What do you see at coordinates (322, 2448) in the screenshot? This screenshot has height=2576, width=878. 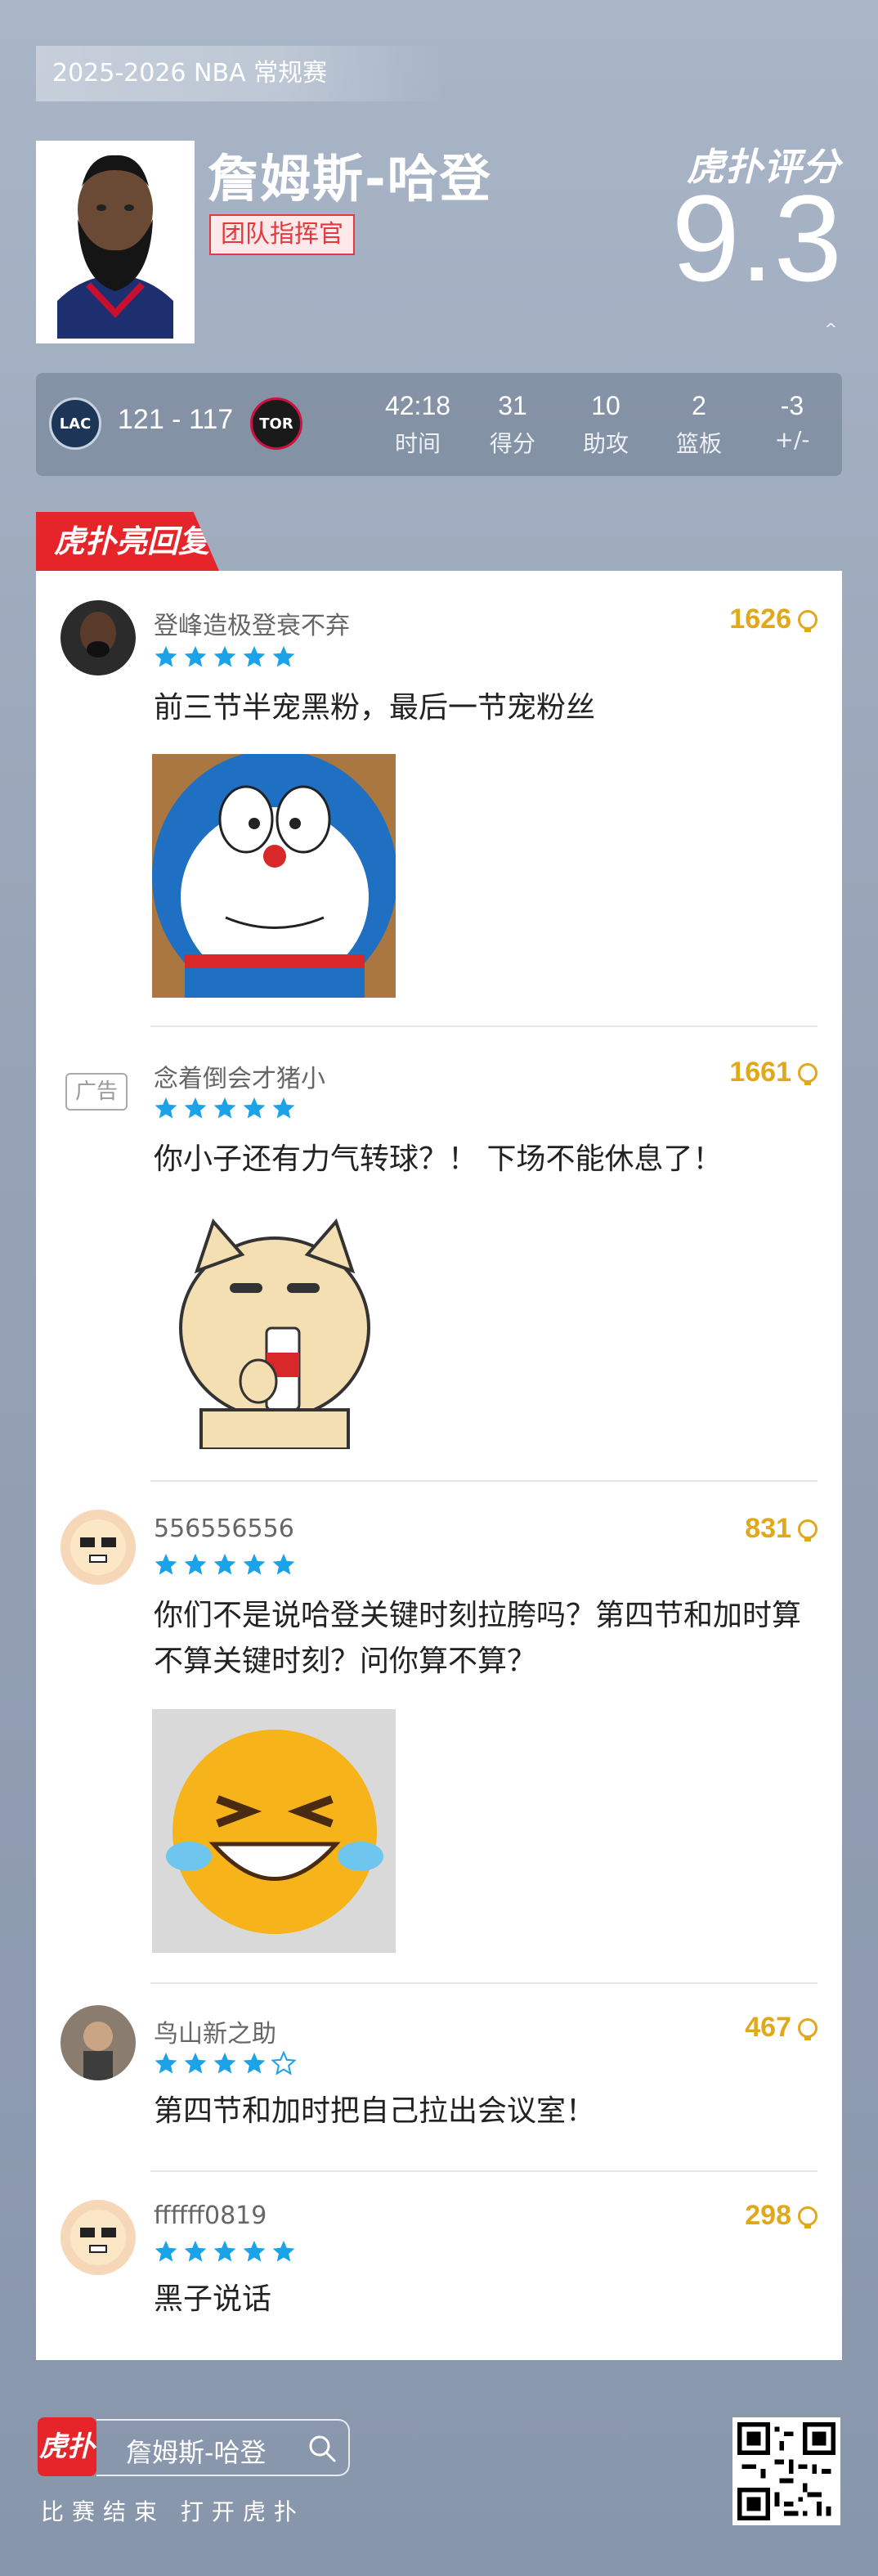 I see `search-icon` at bounding box center [322, 2448].